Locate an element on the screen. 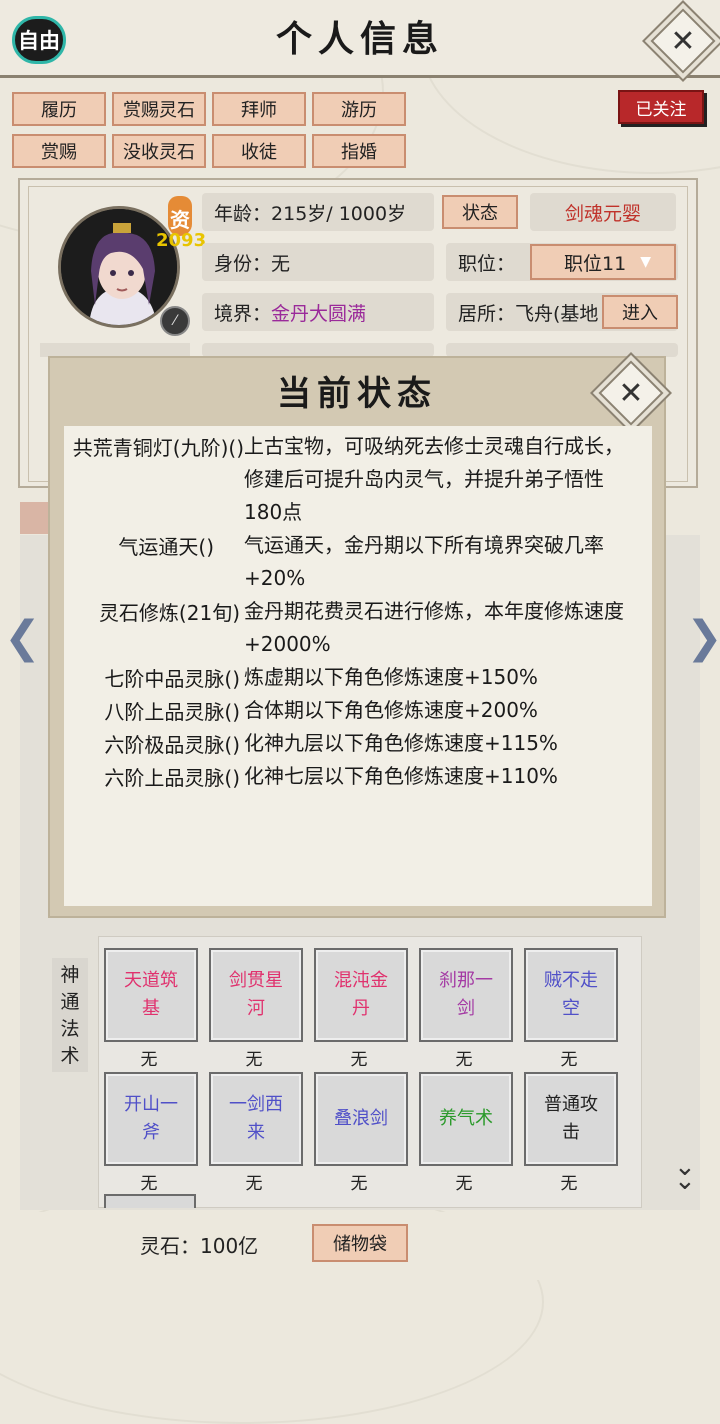 Image resolution: width=720 pixels, height=1424 pixels. title-badge: 剑魂元婴 is located at coordinates (603, 212).